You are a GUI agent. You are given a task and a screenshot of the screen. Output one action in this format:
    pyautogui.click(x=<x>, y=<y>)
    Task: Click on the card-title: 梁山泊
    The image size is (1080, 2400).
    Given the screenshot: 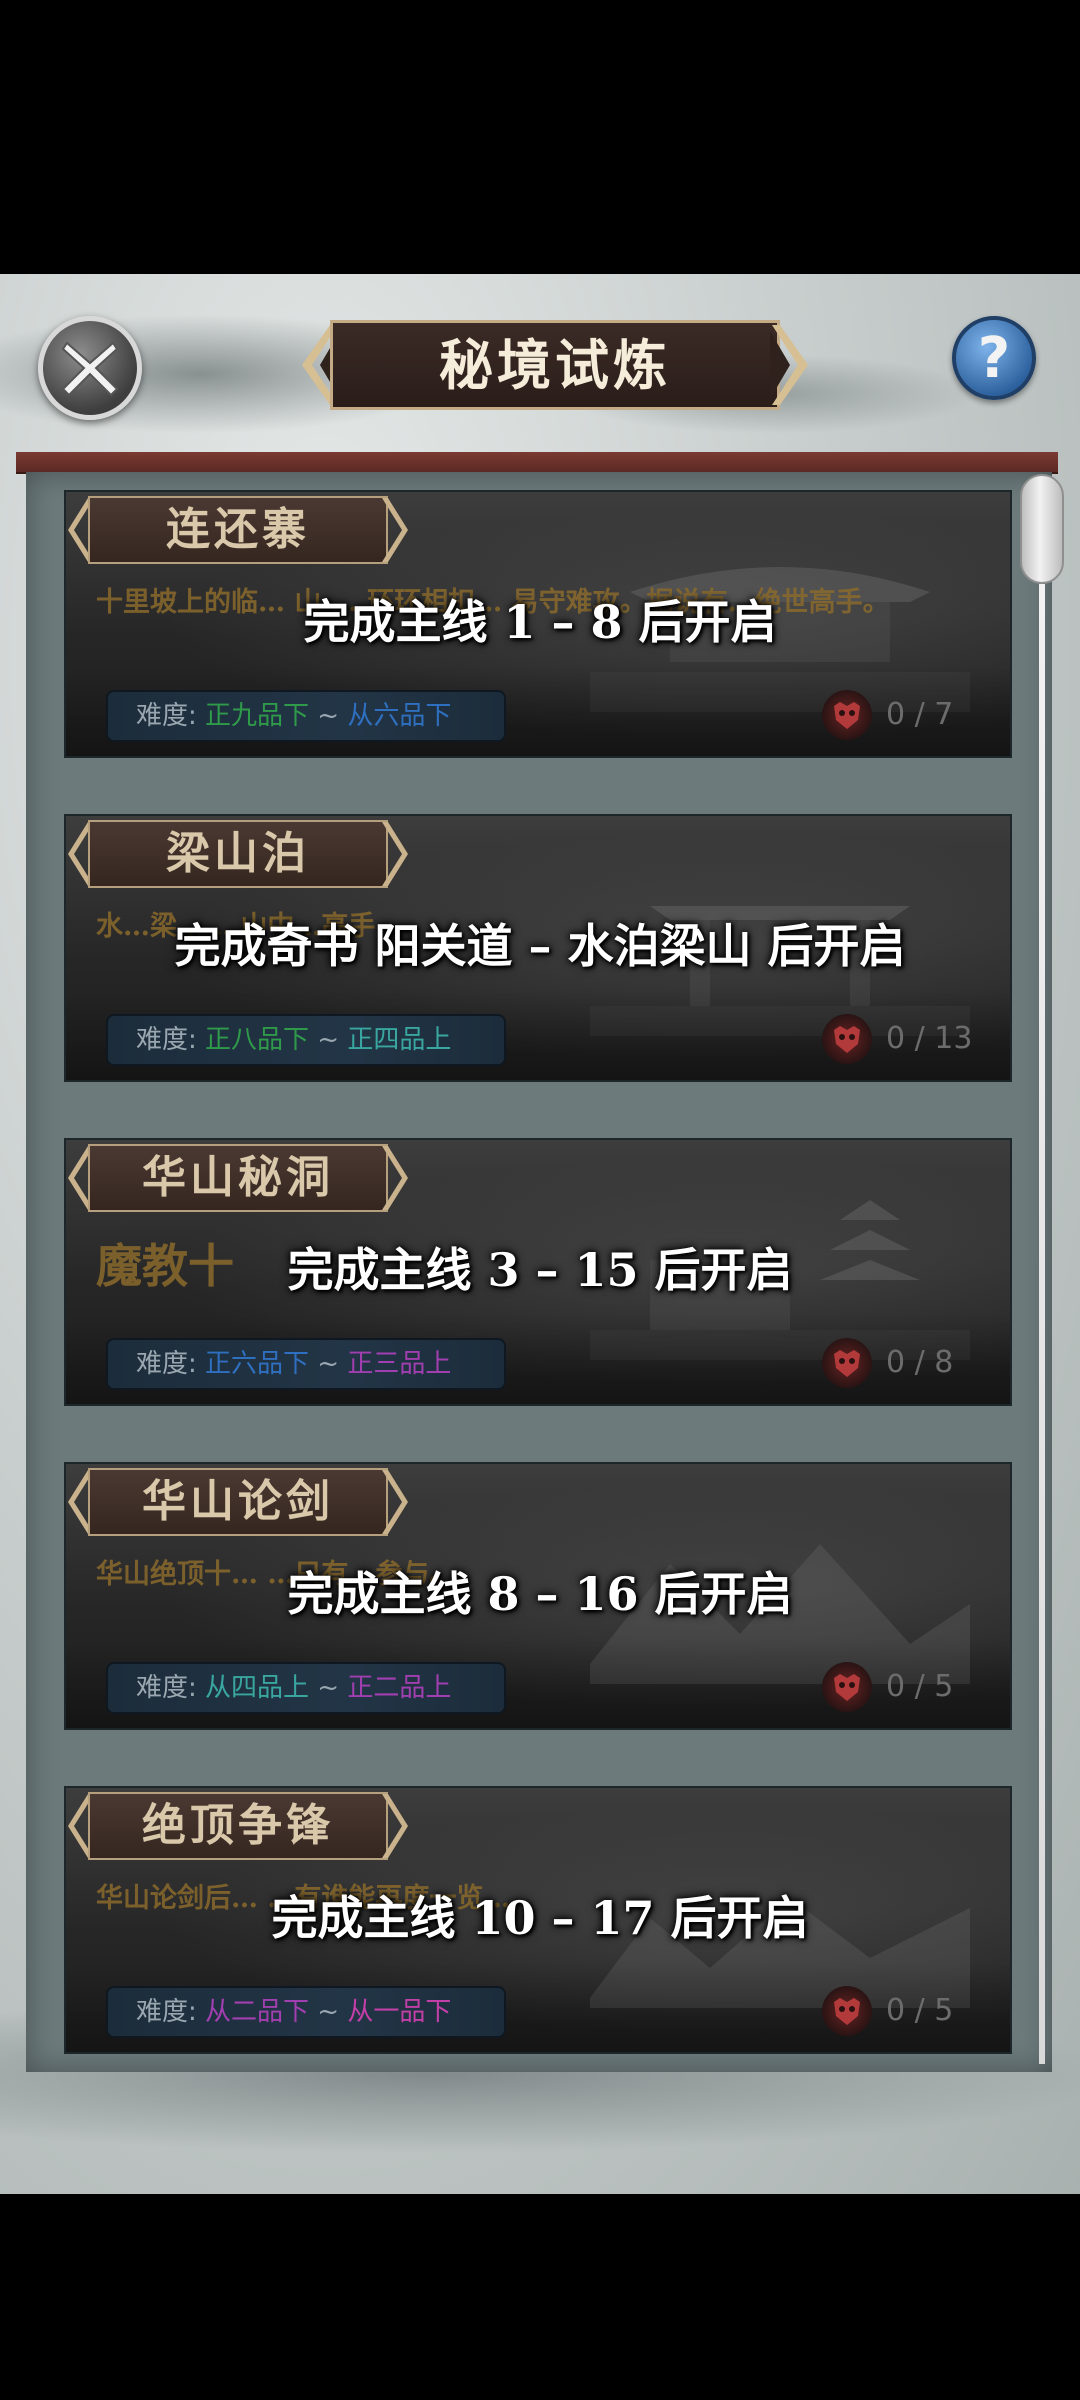 What is the action you would take?
    pyautogui.click(x=238, y=853)
    